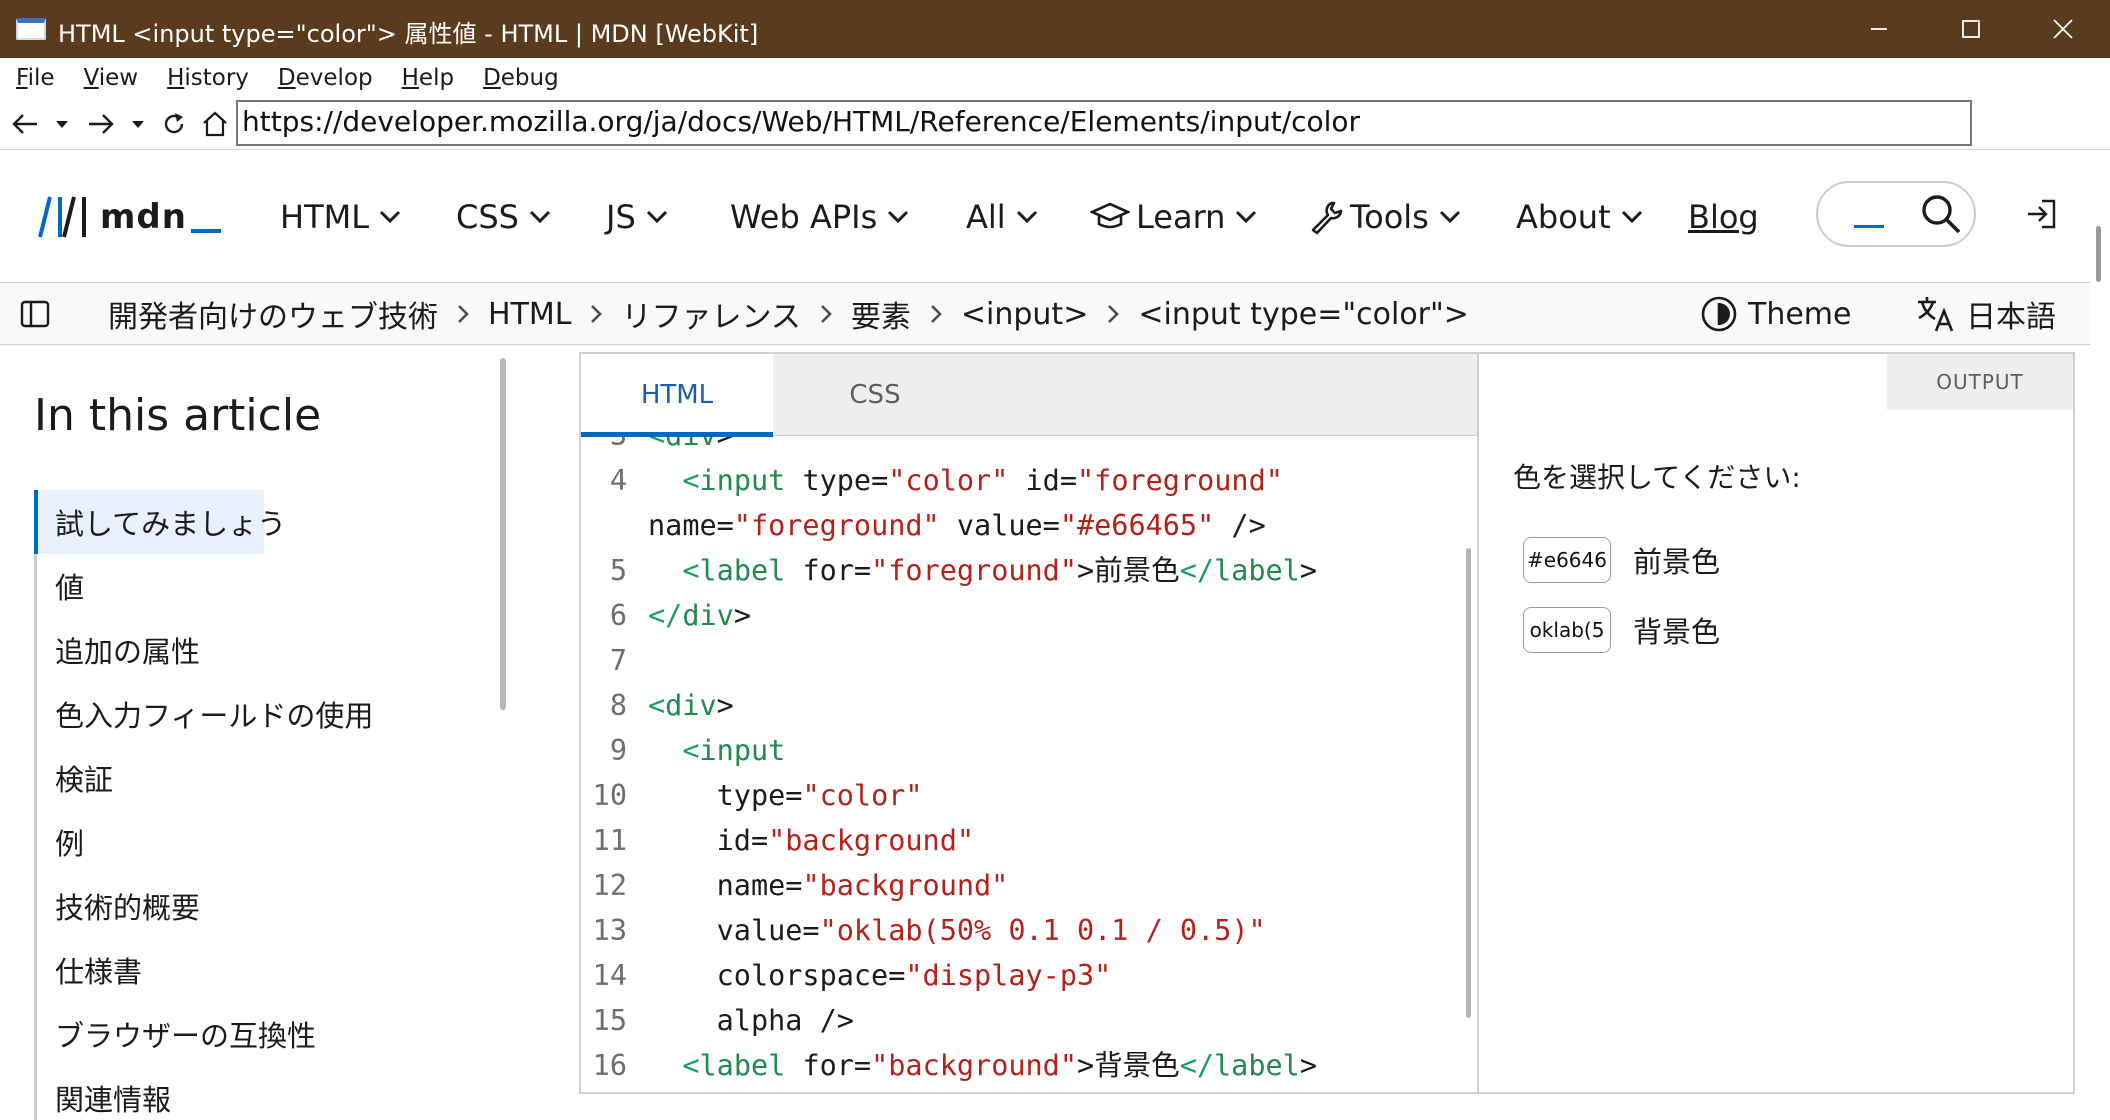 This screenshot has width=2110, height=1120. Describe the element at coordinates (62, 124) in the screenshot. I see `back-history-dropdown` at that location.